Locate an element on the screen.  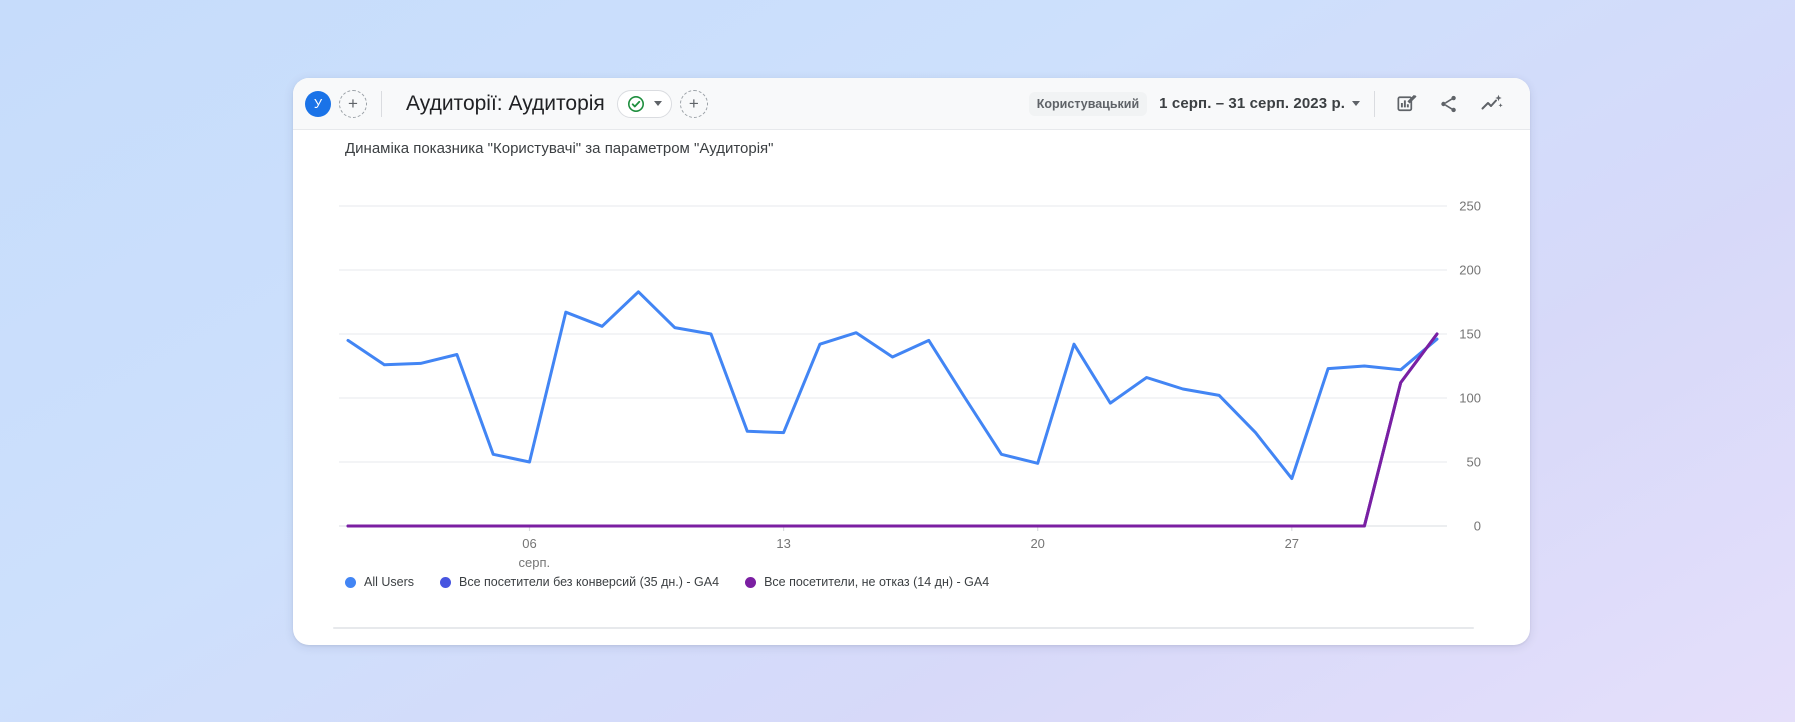
edit-chart-button is located at coordinates (1406, 103).